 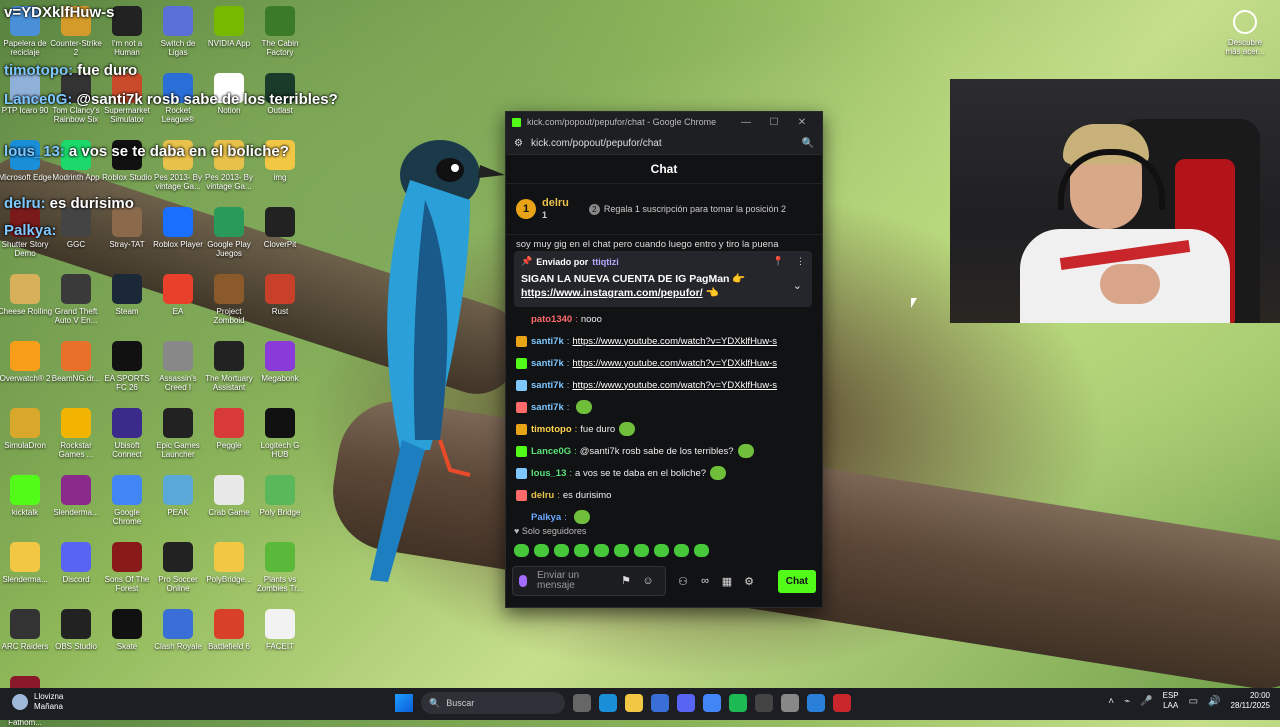 What do you see at coordinates (280, 433) in the screenshot?
I see `desktop-icon: Logitech G HUB` at bounding box center [280, 433].